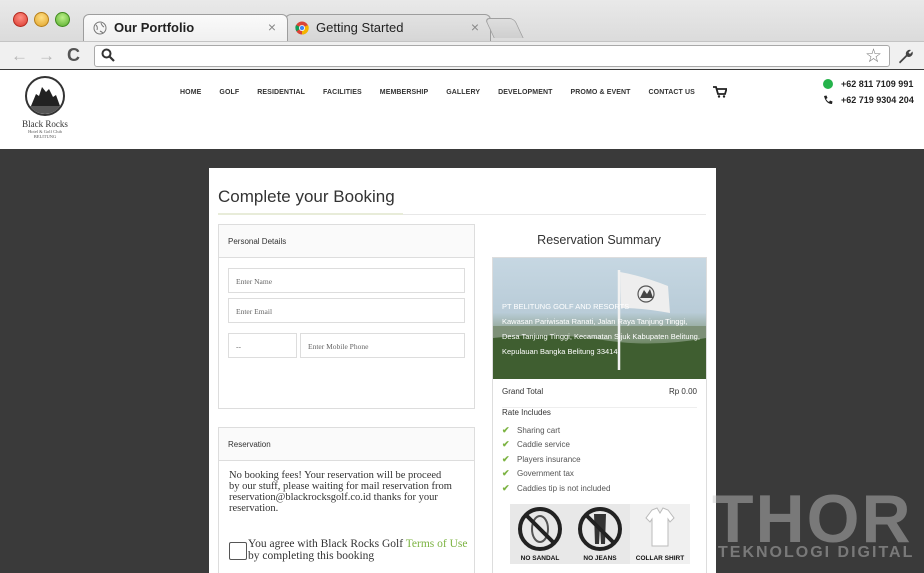 This screenshot has height=573, width=924. I want to click on nav-golf: GOLF, so click(229, 92).